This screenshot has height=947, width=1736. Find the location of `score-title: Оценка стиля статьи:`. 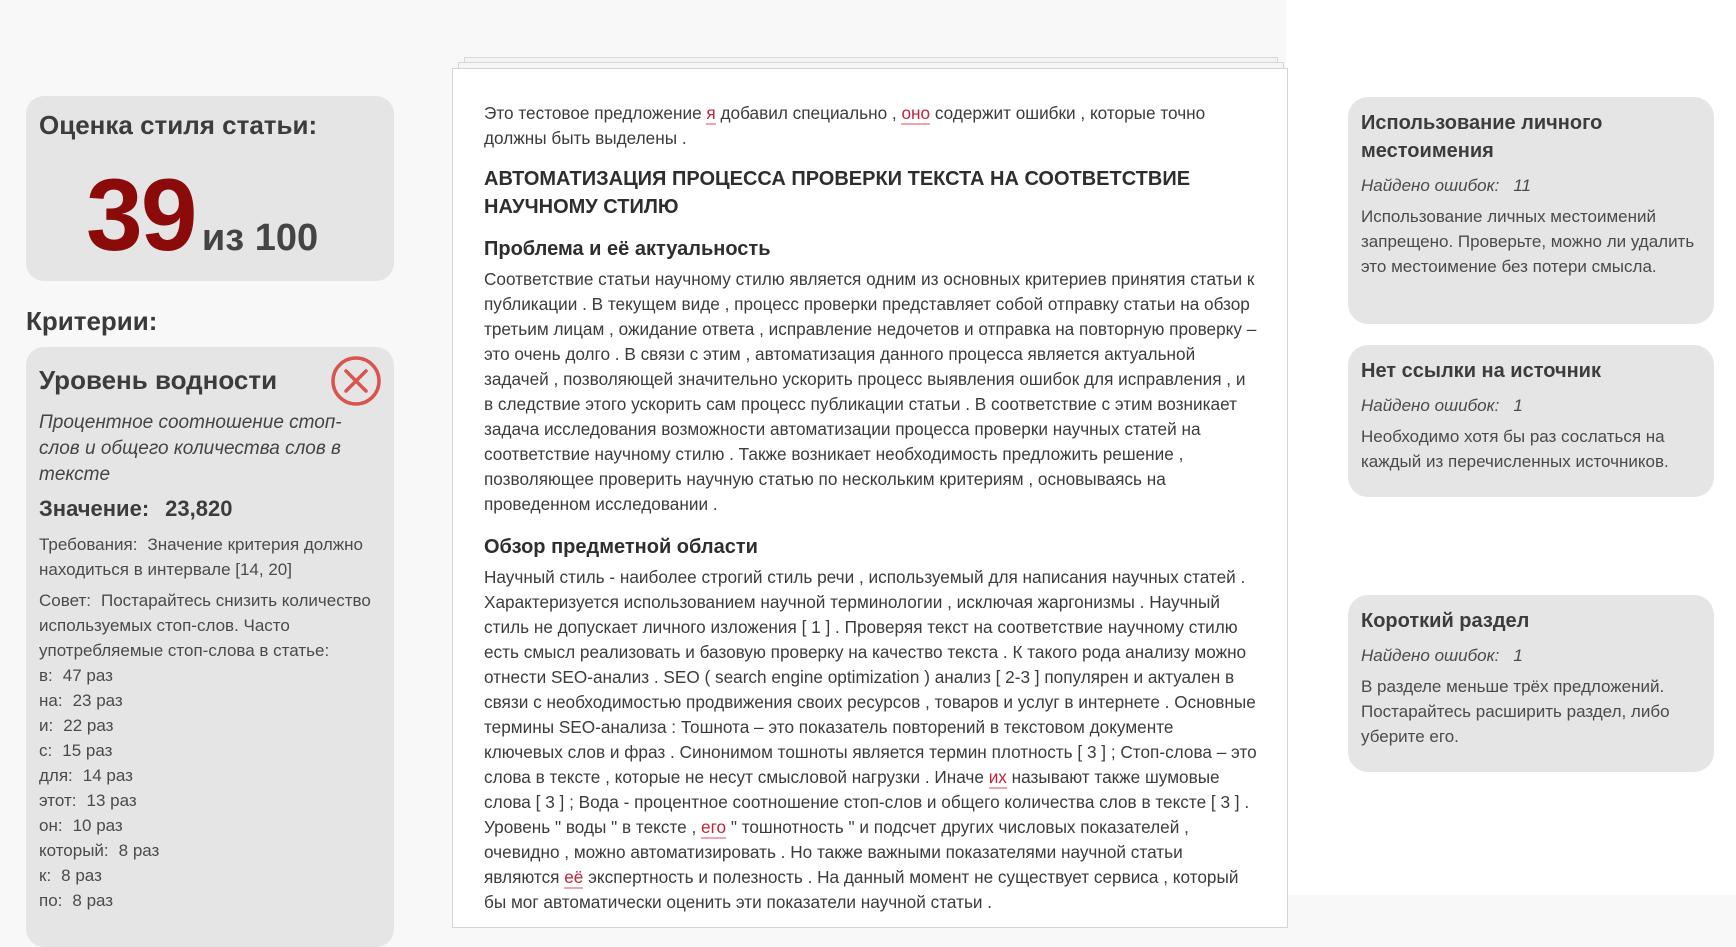

score-title: Оценка стиля статьи: is located at coordinates (178, 125).